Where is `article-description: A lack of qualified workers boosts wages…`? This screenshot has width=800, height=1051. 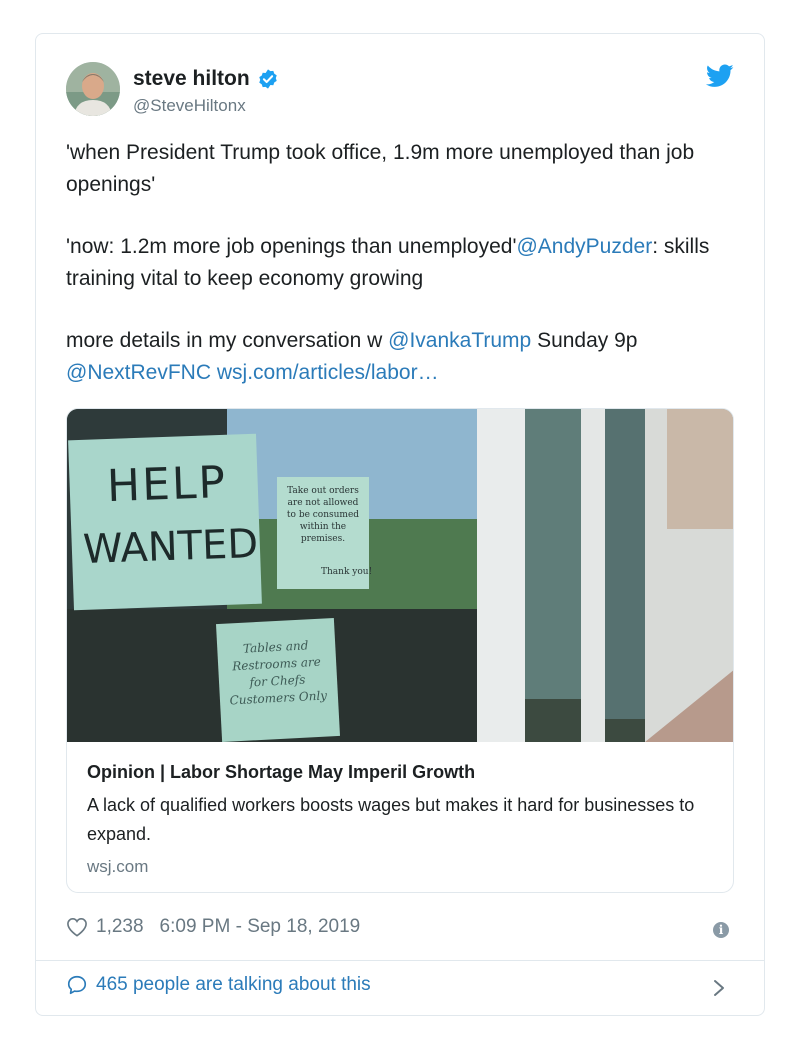 article-description: A lack of qualified workers boosts wages… is located at coordinates (391, 819).